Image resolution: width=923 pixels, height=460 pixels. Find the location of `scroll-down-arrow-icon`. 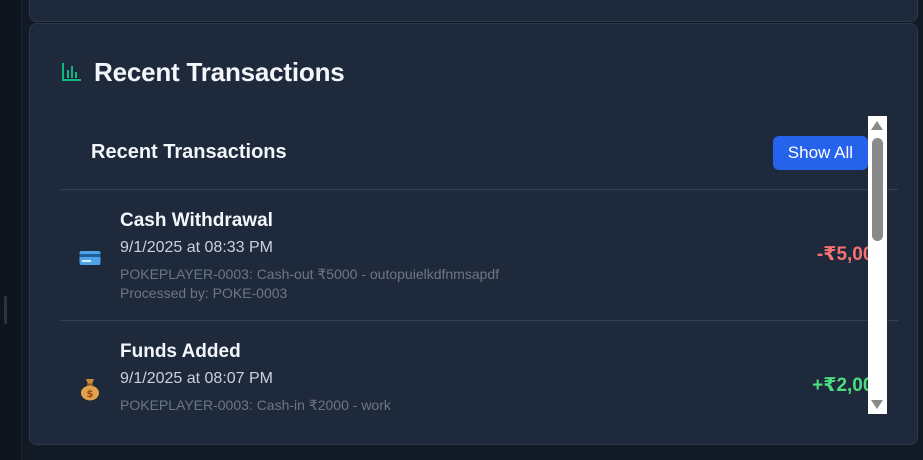

scroll-down-arrow-icon is located at coordinates (877, 404).